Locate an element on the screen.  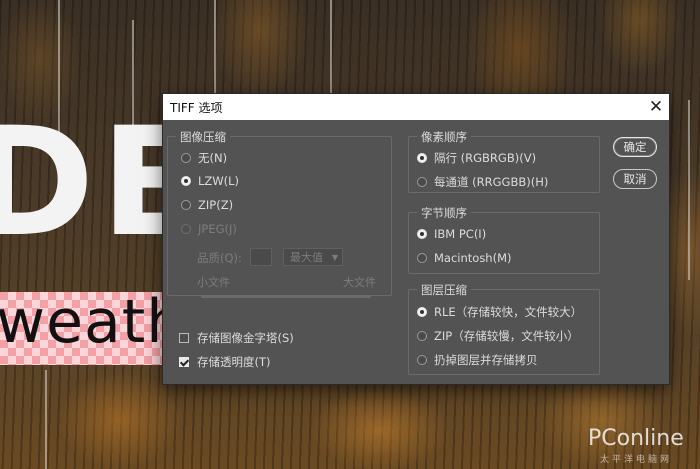
pixel-order-per-channel-radio: 每通道 (RRGGBB)(H) is located at coordinates (482, 182).